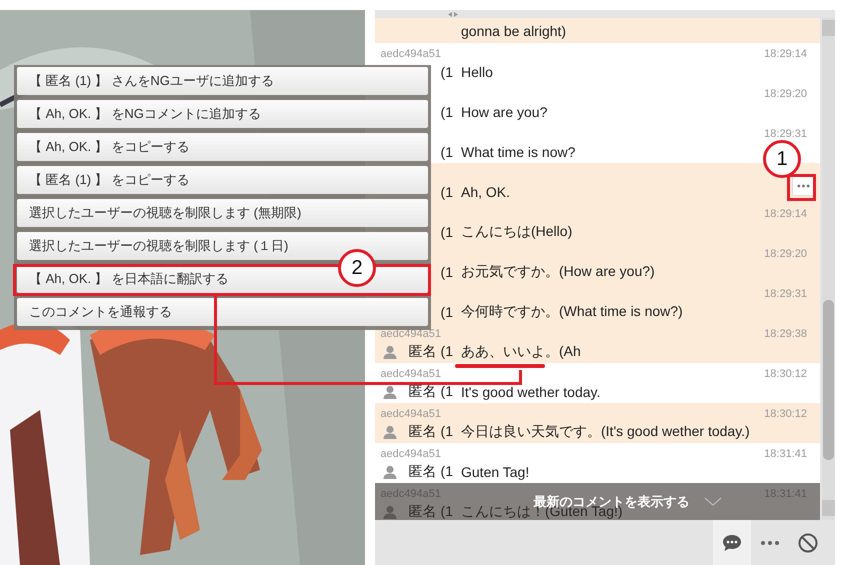 This screenshot has width=846, height=565. Describe the element at coordinates (785, 334) in the screenshot. I see `timestamp: 18:29:38` at that location.